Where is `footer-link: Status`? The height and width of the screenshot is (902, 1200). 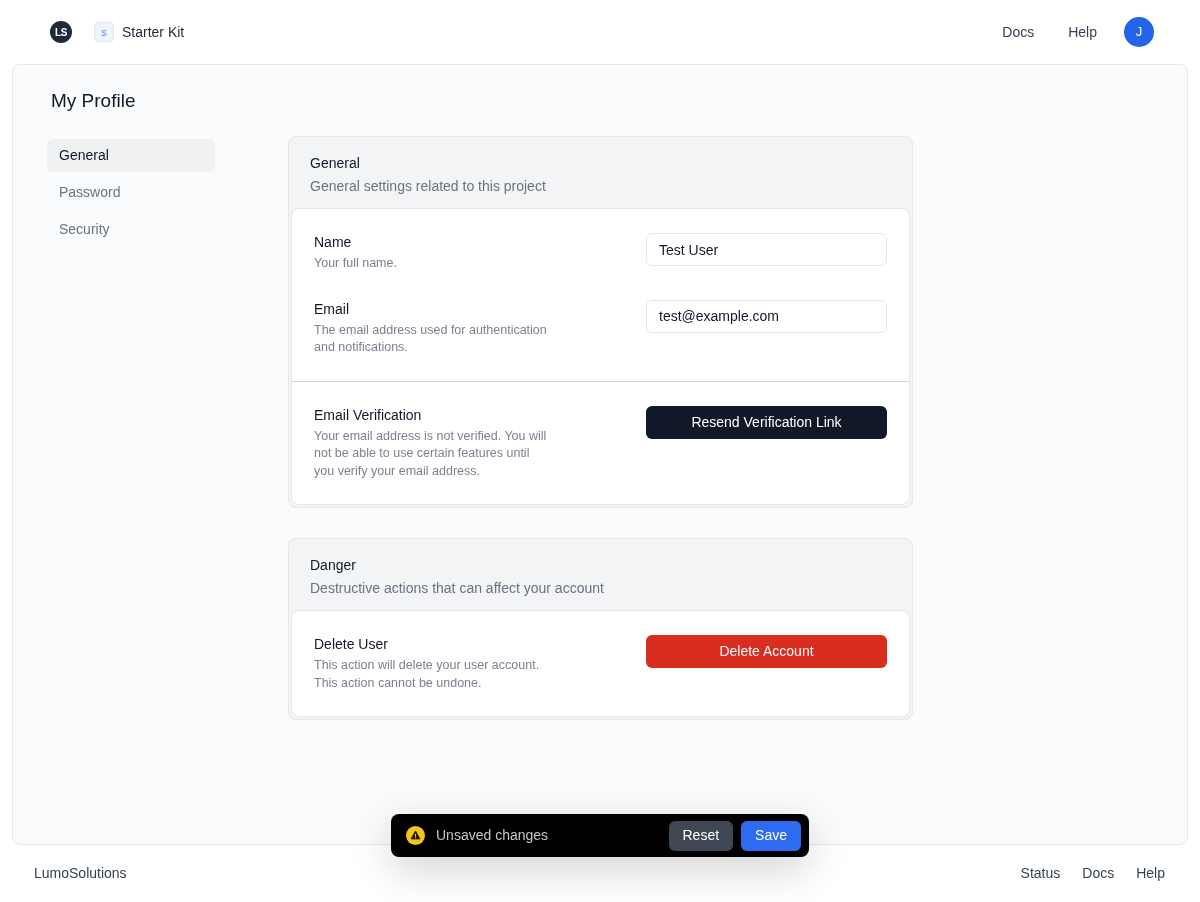 footer-link: Status is located at coordinates (1040, 873).